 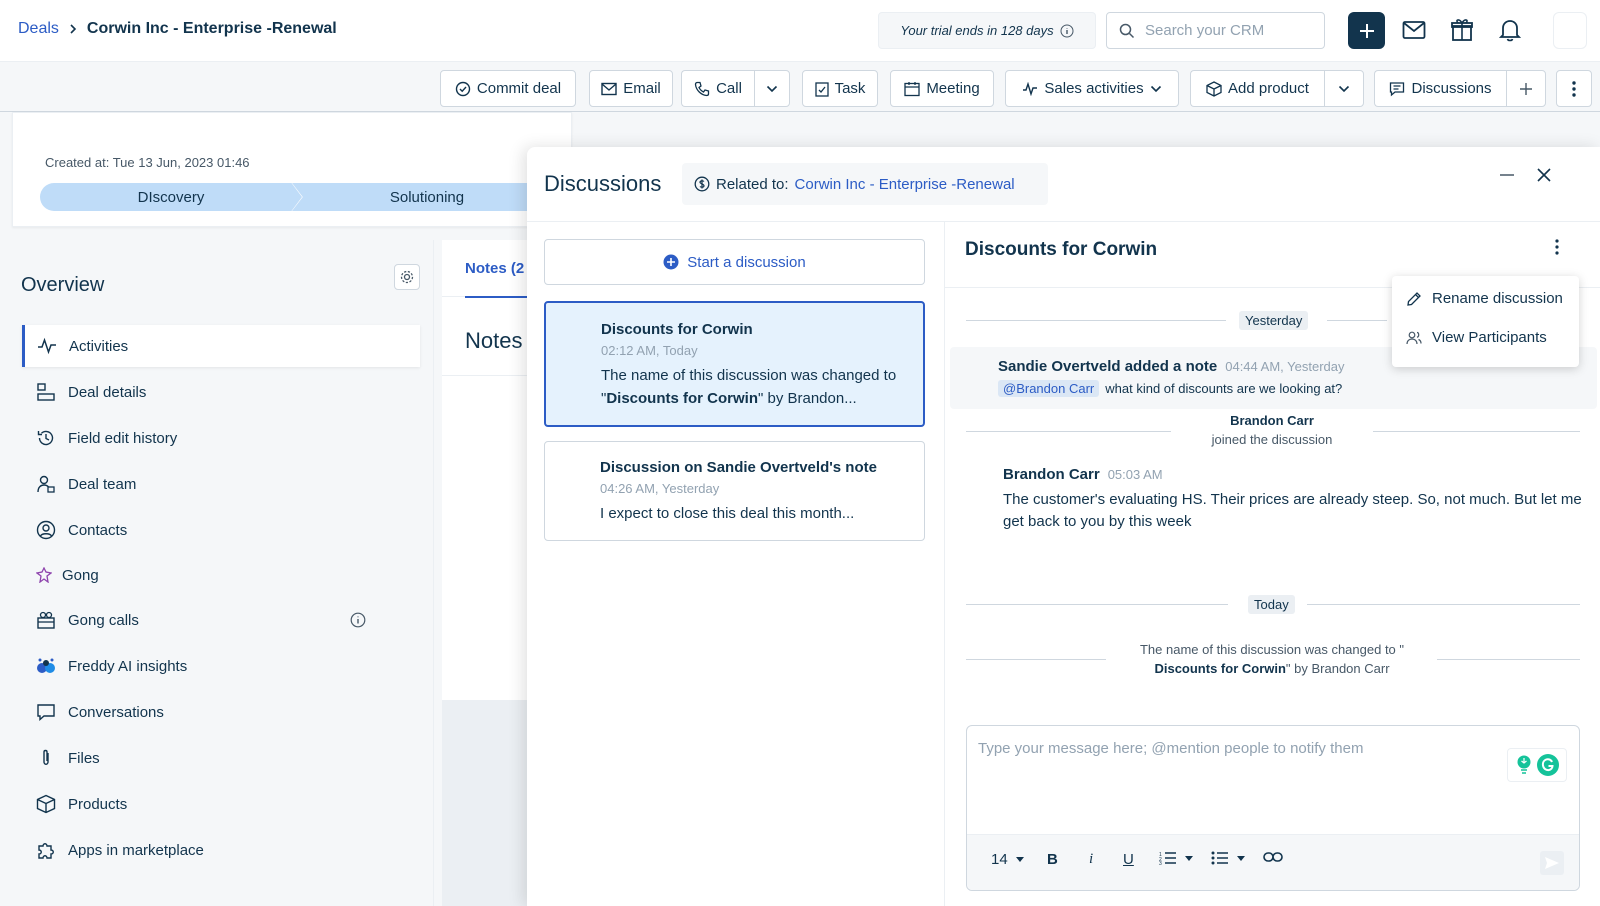 I want to click on new-discussion-button, so click(x=1526, y=88).